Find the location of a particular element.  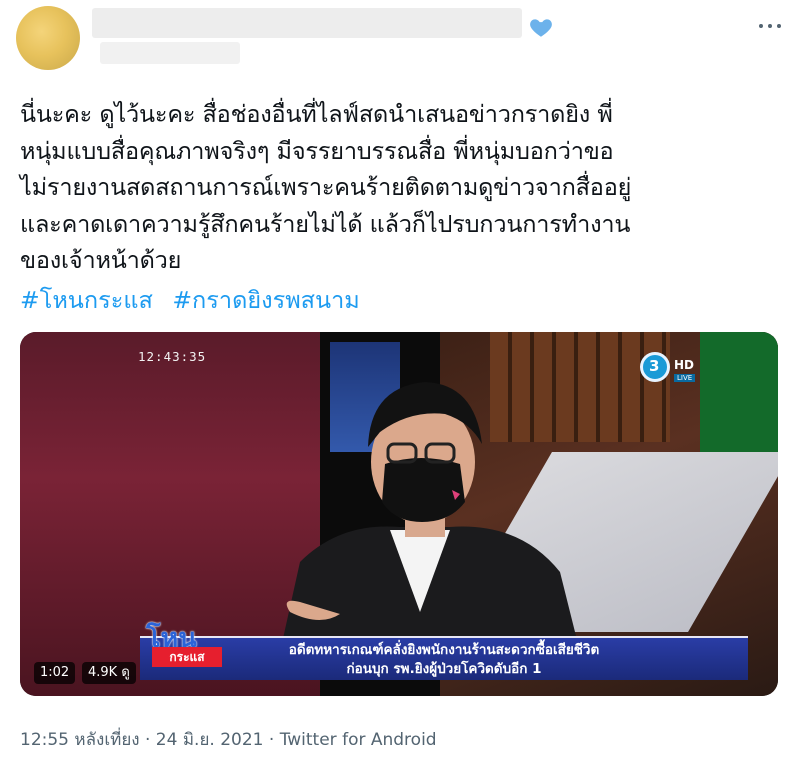

heart-icon is located at coordinates (541, 27).